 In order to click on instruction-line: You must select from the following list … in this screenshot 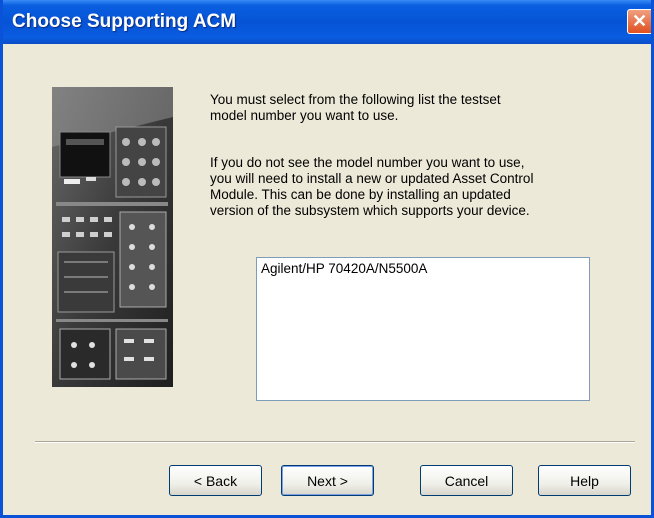, I will do `click(355, 99)`.